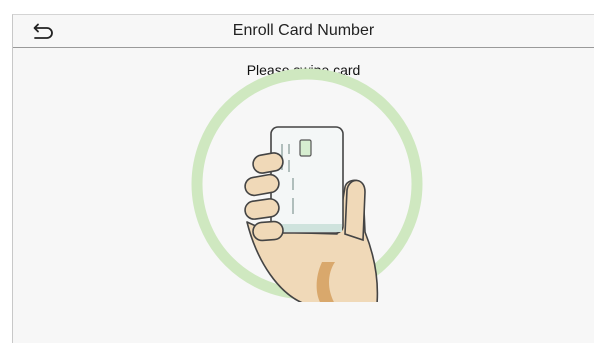 This screenshot has width=594, height=343. Describe the element at coordinates (305, 148) in the screenshot. I see `card-chip` at that location.